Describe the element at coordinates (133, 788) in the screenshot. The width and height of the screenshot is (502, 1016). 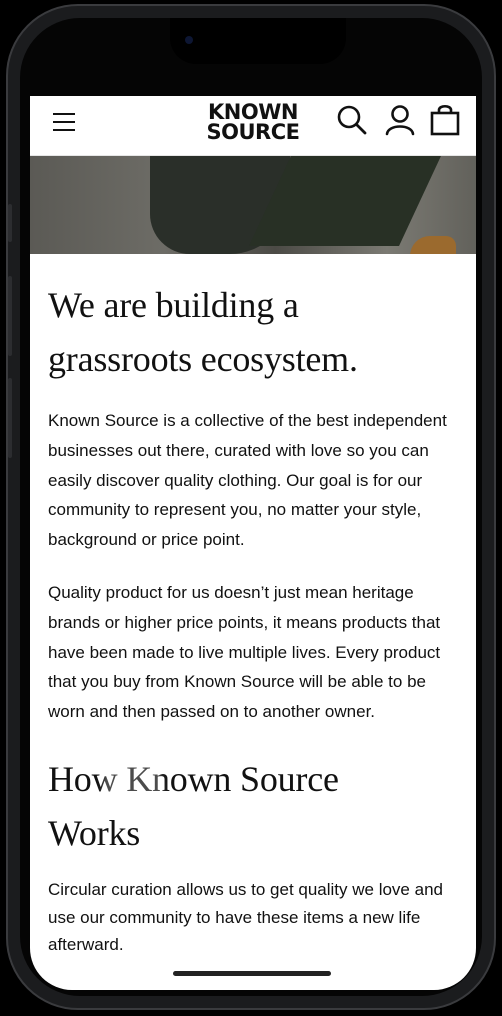
I see `touch-indicator` at that location.